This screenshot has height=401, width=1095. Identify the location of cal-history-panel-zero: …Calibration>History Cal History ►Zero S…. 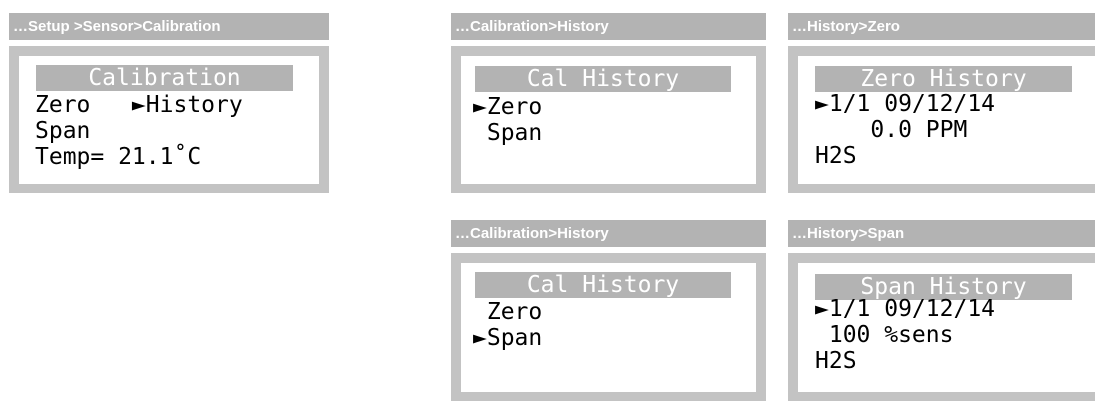
(608, 103).